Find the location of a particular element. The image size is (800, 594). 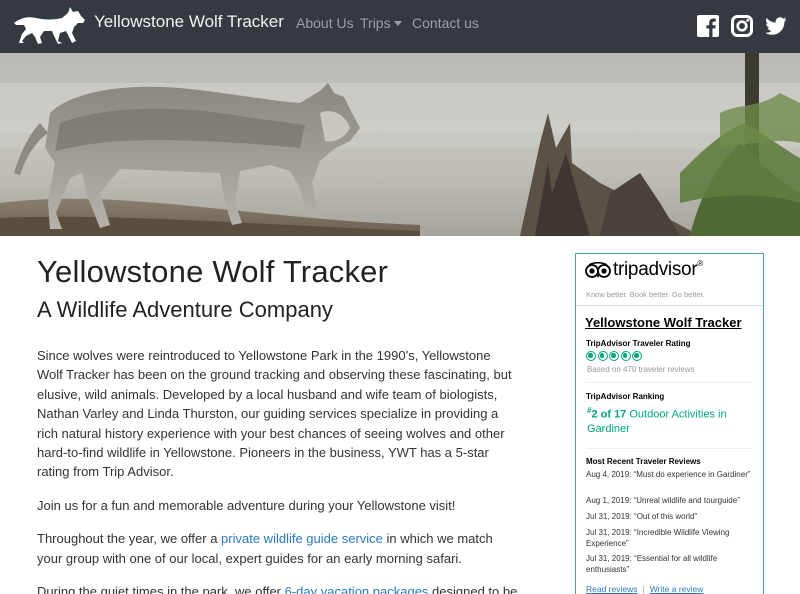

review-count: Based on 470 traveler reviews is located at coordinates (641, 369).